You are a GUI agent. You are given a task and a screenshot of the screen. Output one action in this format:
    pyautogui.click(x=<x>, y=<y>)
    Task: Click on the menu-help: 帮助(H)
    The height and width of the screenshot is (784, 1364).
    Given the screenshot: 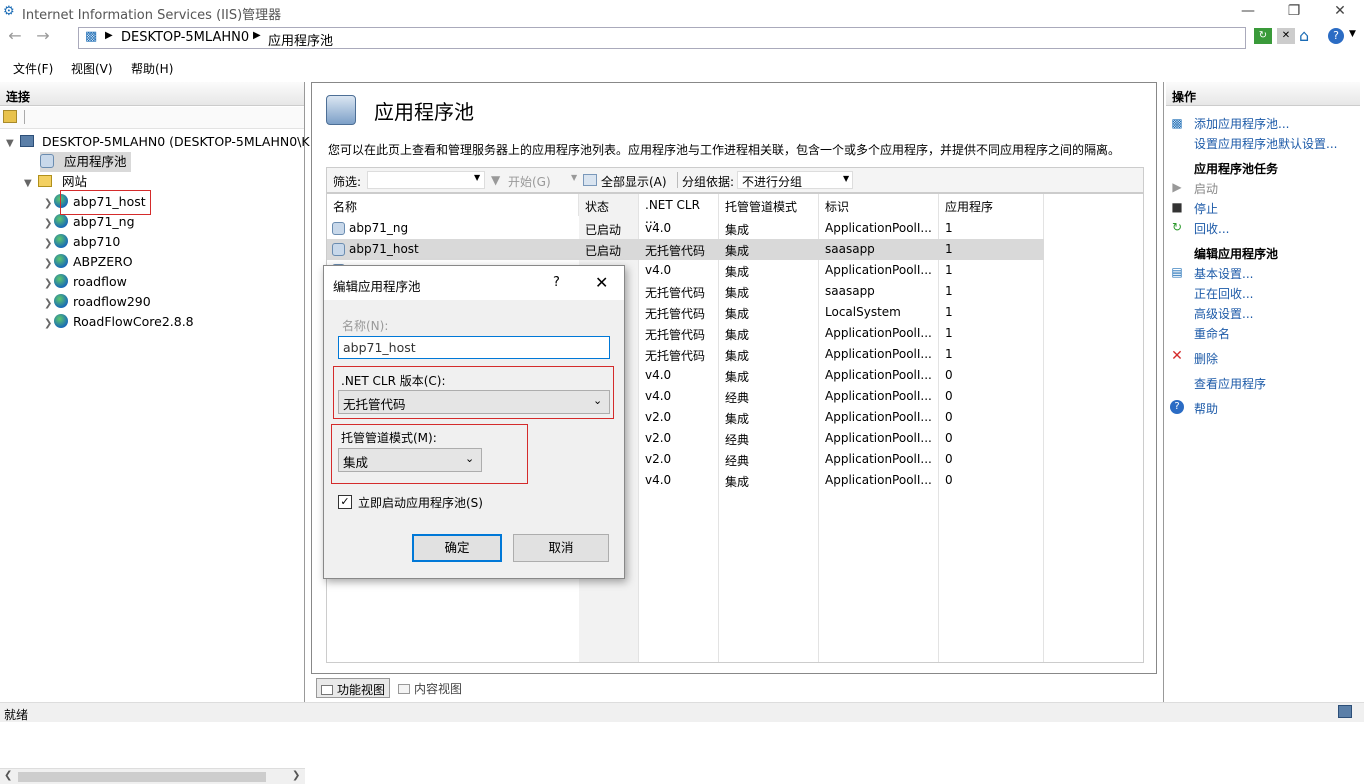 What is the action you would take?
    pyautogui.click(x=152, y=68)
    